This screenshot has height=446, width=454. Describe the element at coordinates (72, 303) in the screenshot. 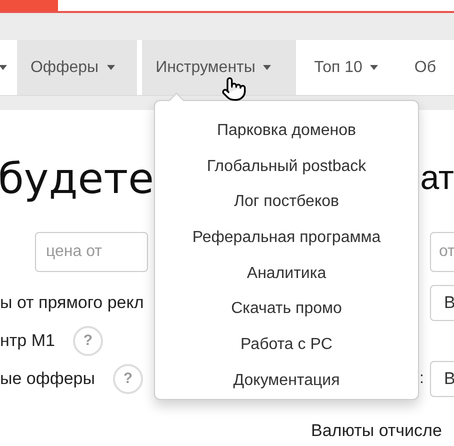

I see `filter-label: ы от прямого рекл` at that location.